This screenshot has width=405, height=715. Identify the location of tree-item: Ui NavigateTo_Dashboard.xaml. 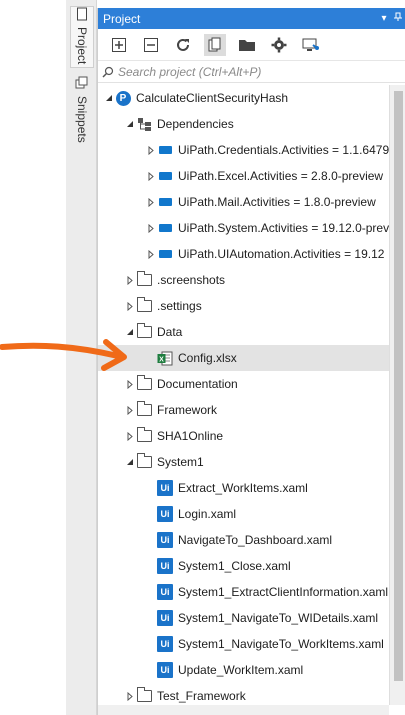
(243, 540).